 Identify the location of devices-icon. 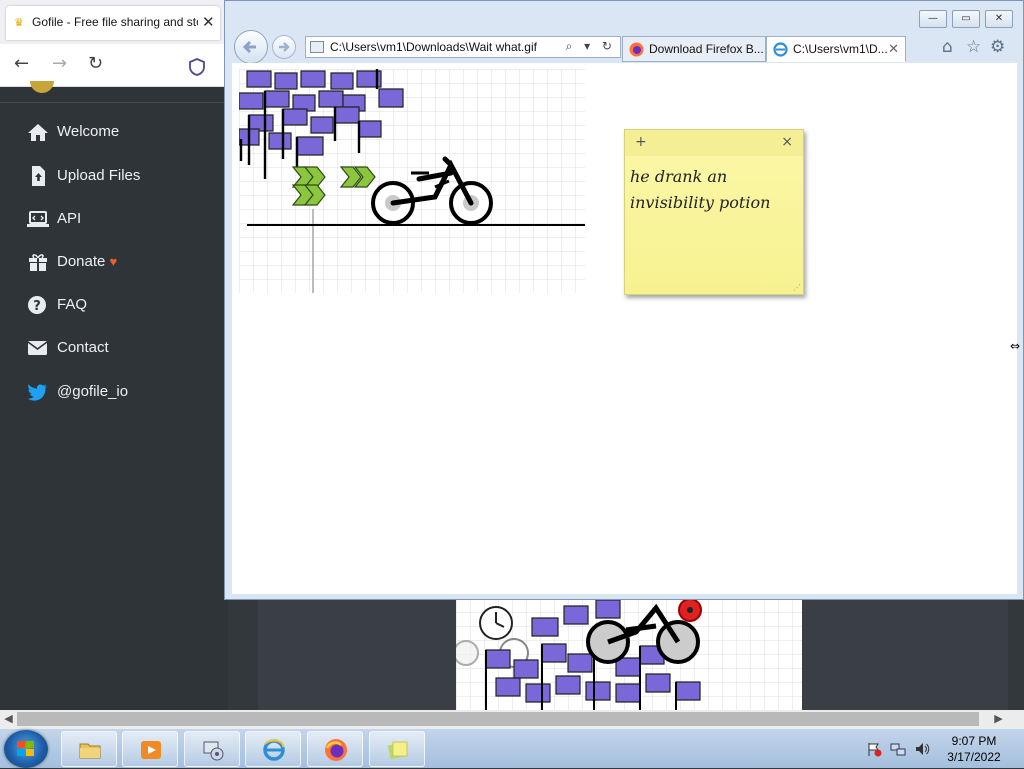
(213, 751).